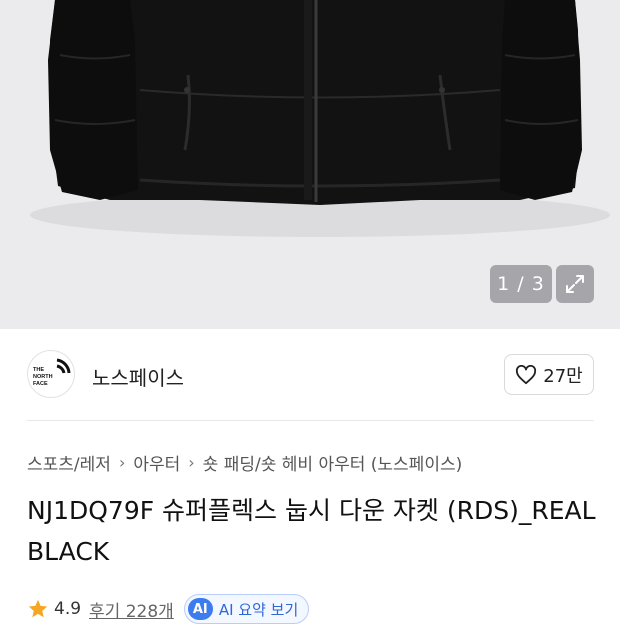  What do you see at coordinates (156, 462) in the screenshot?
I see `breadcrumb-item: 아우터` at bounding box center [156, 462].